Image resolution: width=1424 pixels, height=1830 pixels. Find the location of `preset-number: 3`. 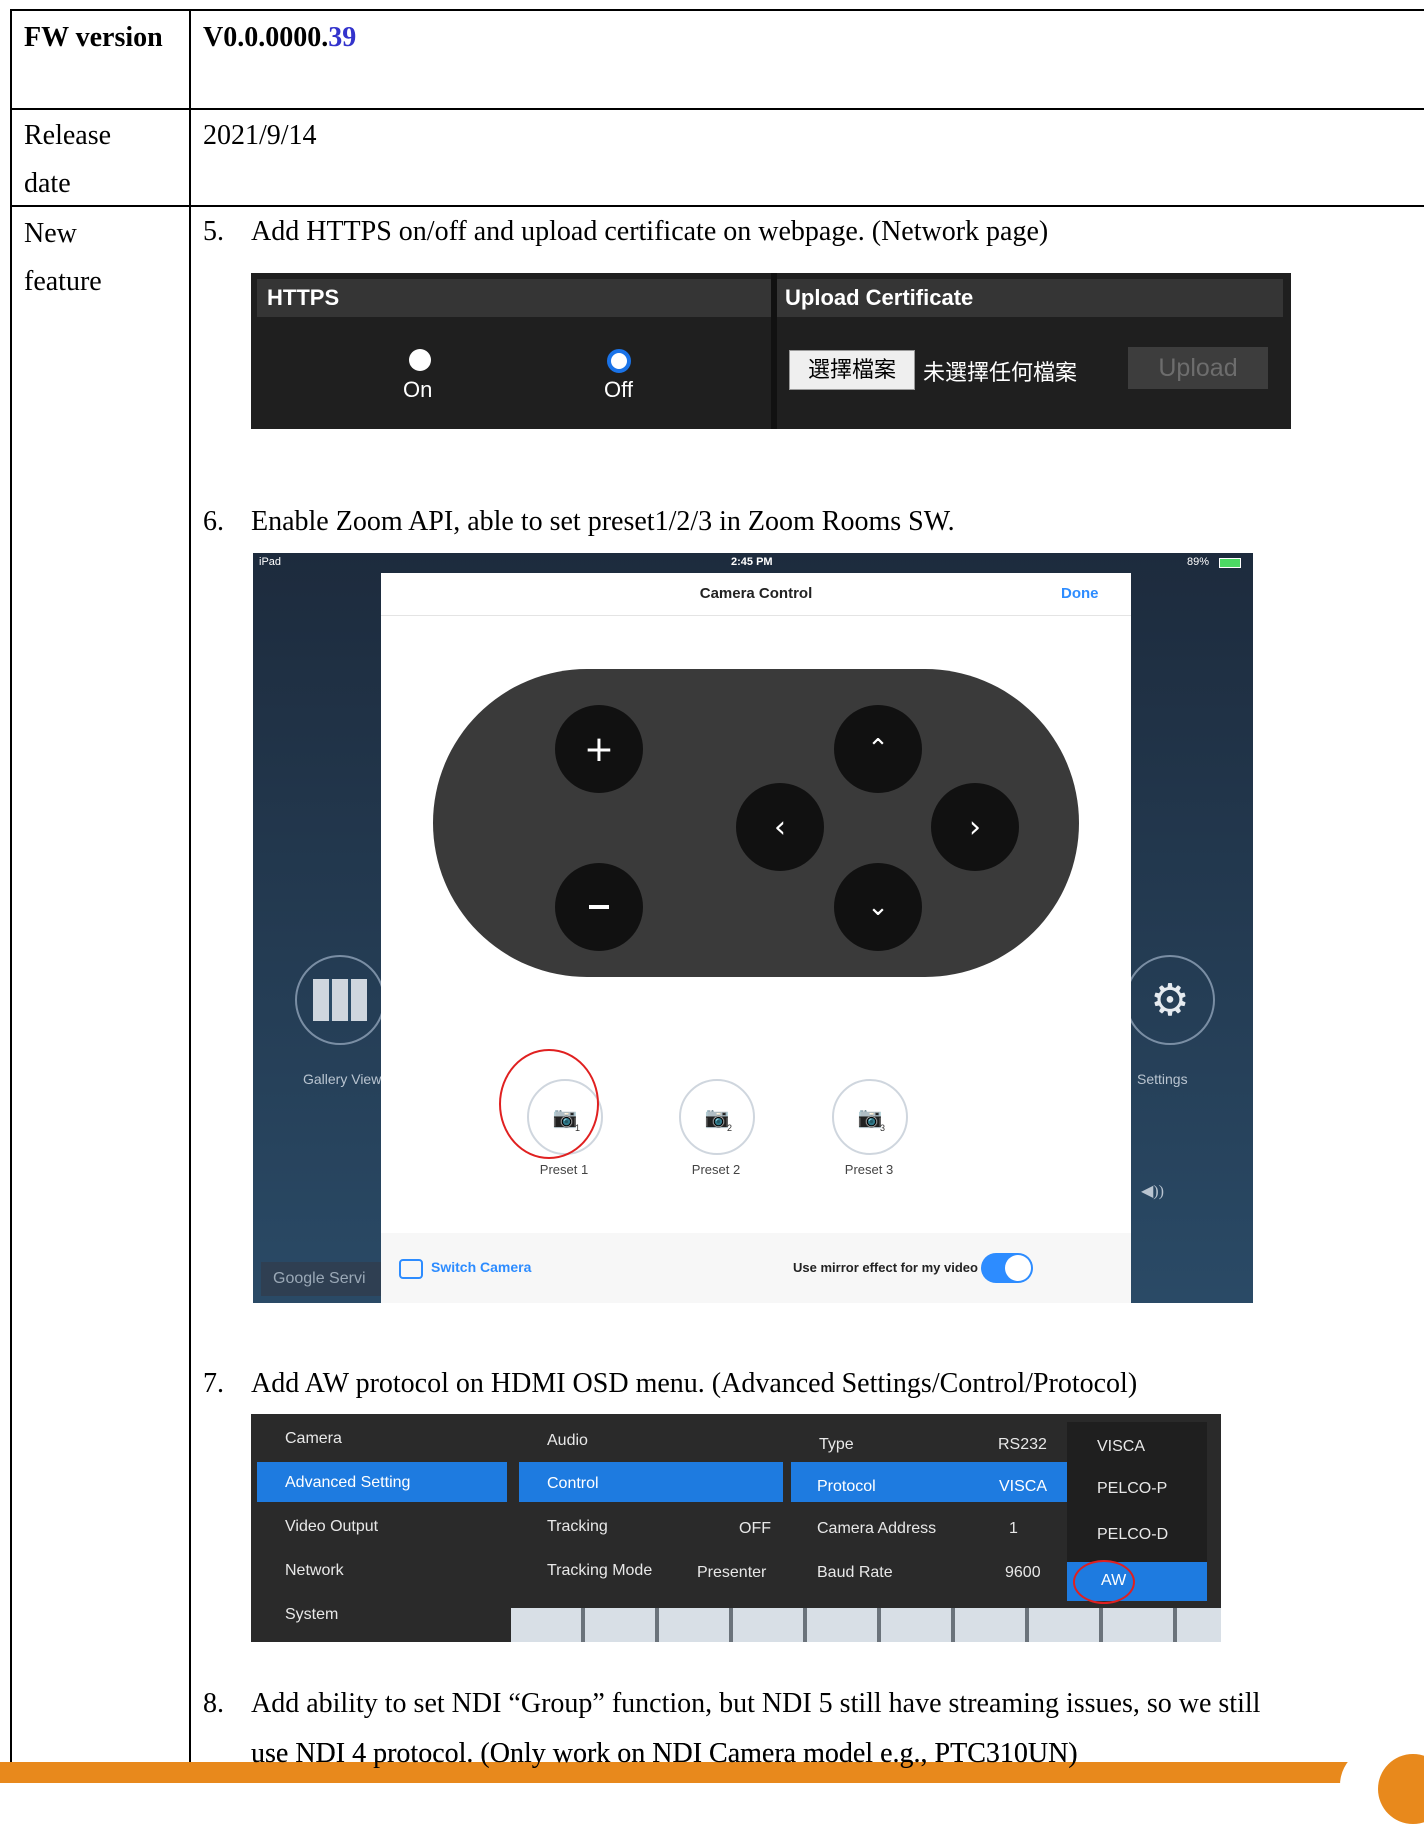

preset-number: 3 is located at coordinates (883, 1128).